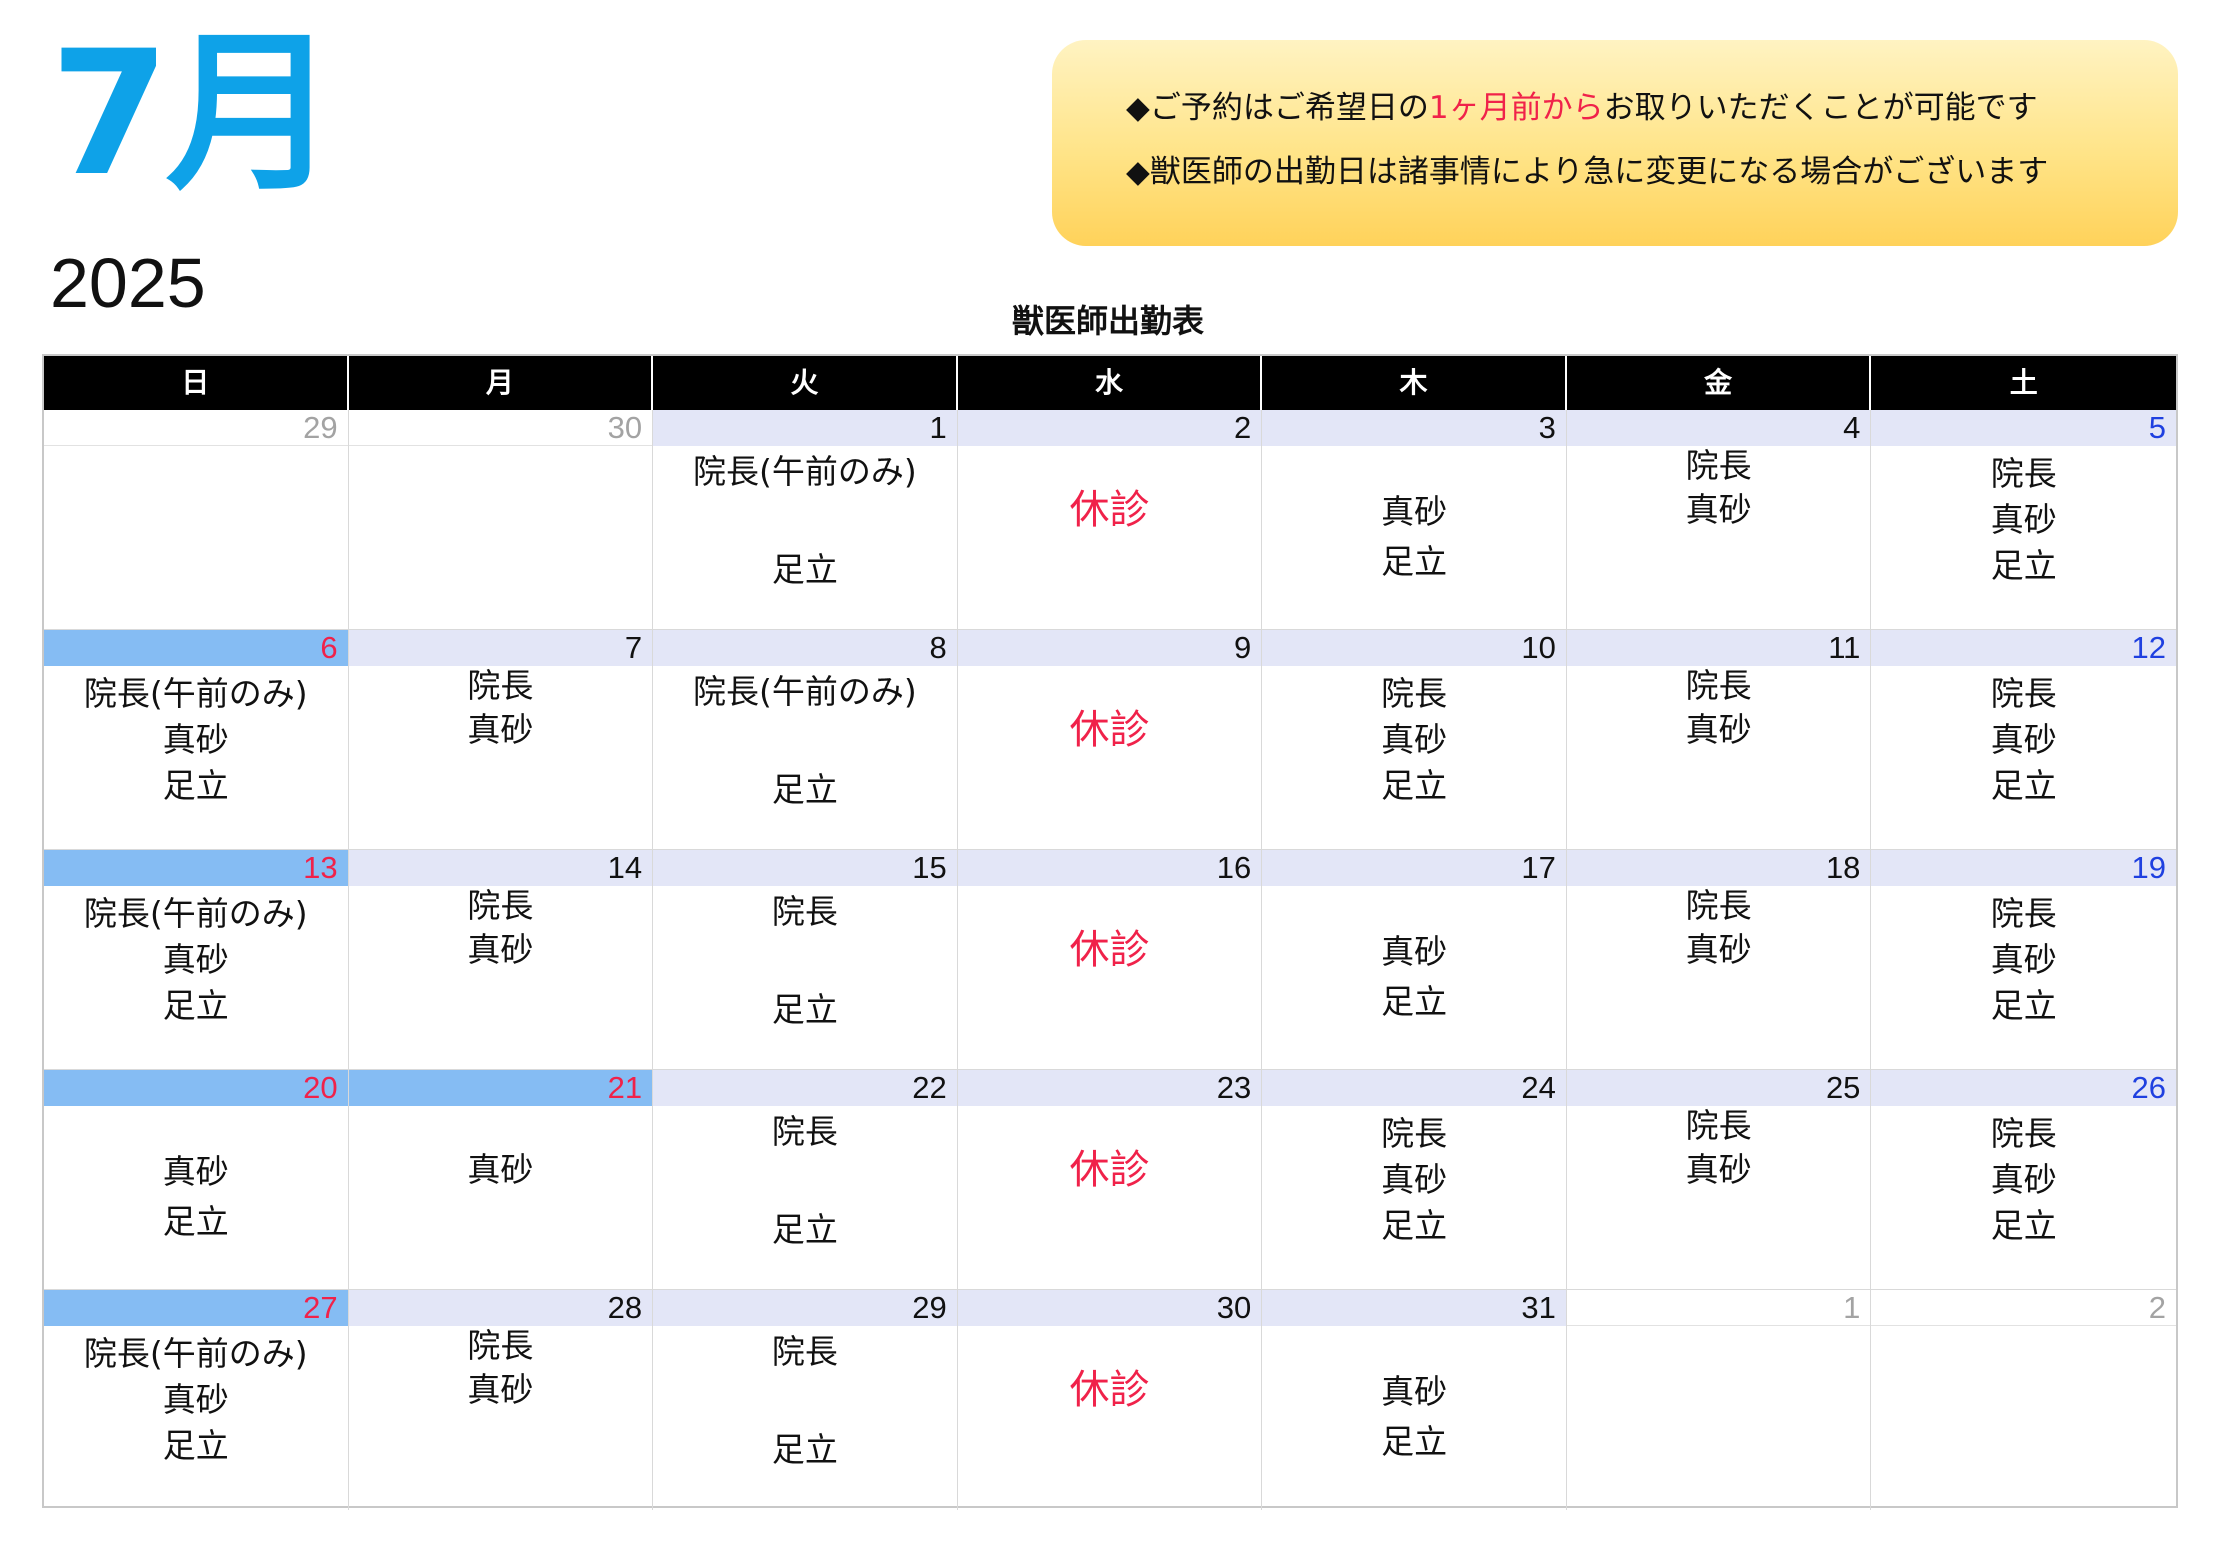 This screenshot has width=2216, height=1555. I want to click on calendar-day-cell: 9 休診, so click(1110, 740).